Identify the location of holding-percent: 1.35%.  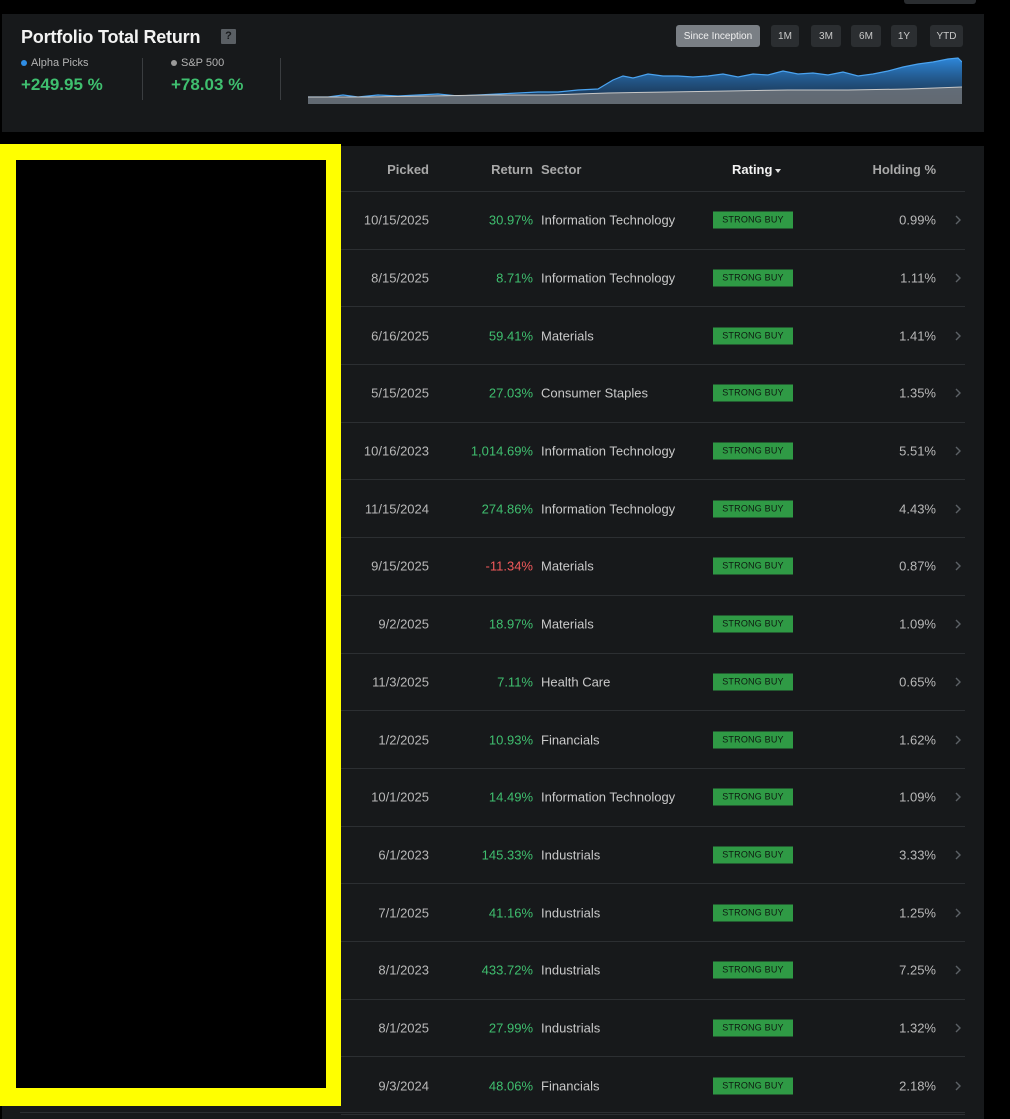
(917, 393).